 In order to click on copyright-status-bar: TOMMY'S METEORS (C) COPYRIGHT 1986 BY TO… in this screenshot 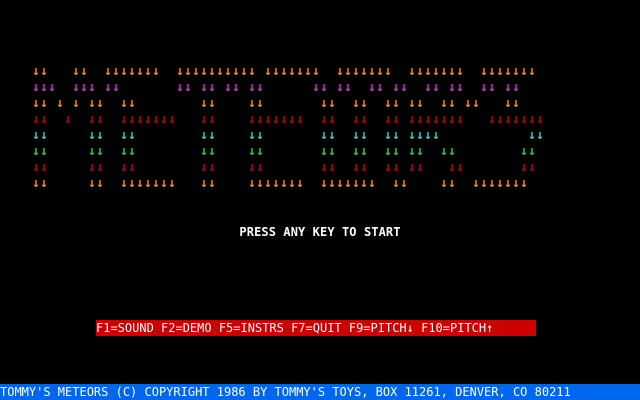, I will do `click(320, 392)`.